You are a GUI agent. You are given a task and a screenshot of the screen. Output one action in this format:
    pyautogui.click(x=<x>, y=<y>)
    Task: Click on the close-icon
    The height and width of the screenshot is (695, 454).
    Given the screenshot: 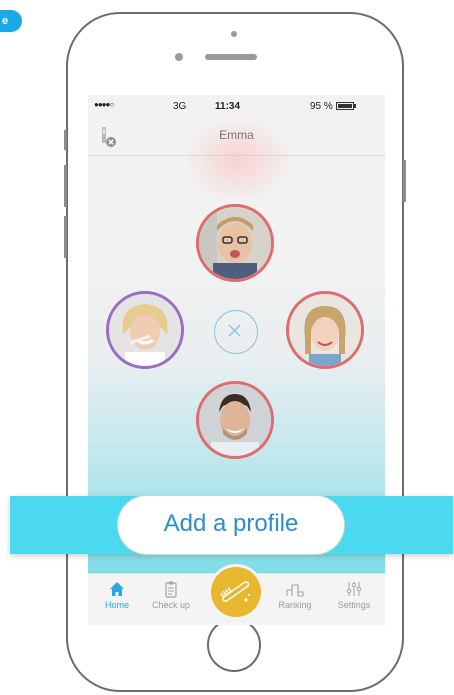 What is the action you would take?
    pyautogui.click(x=234, y=330)
    